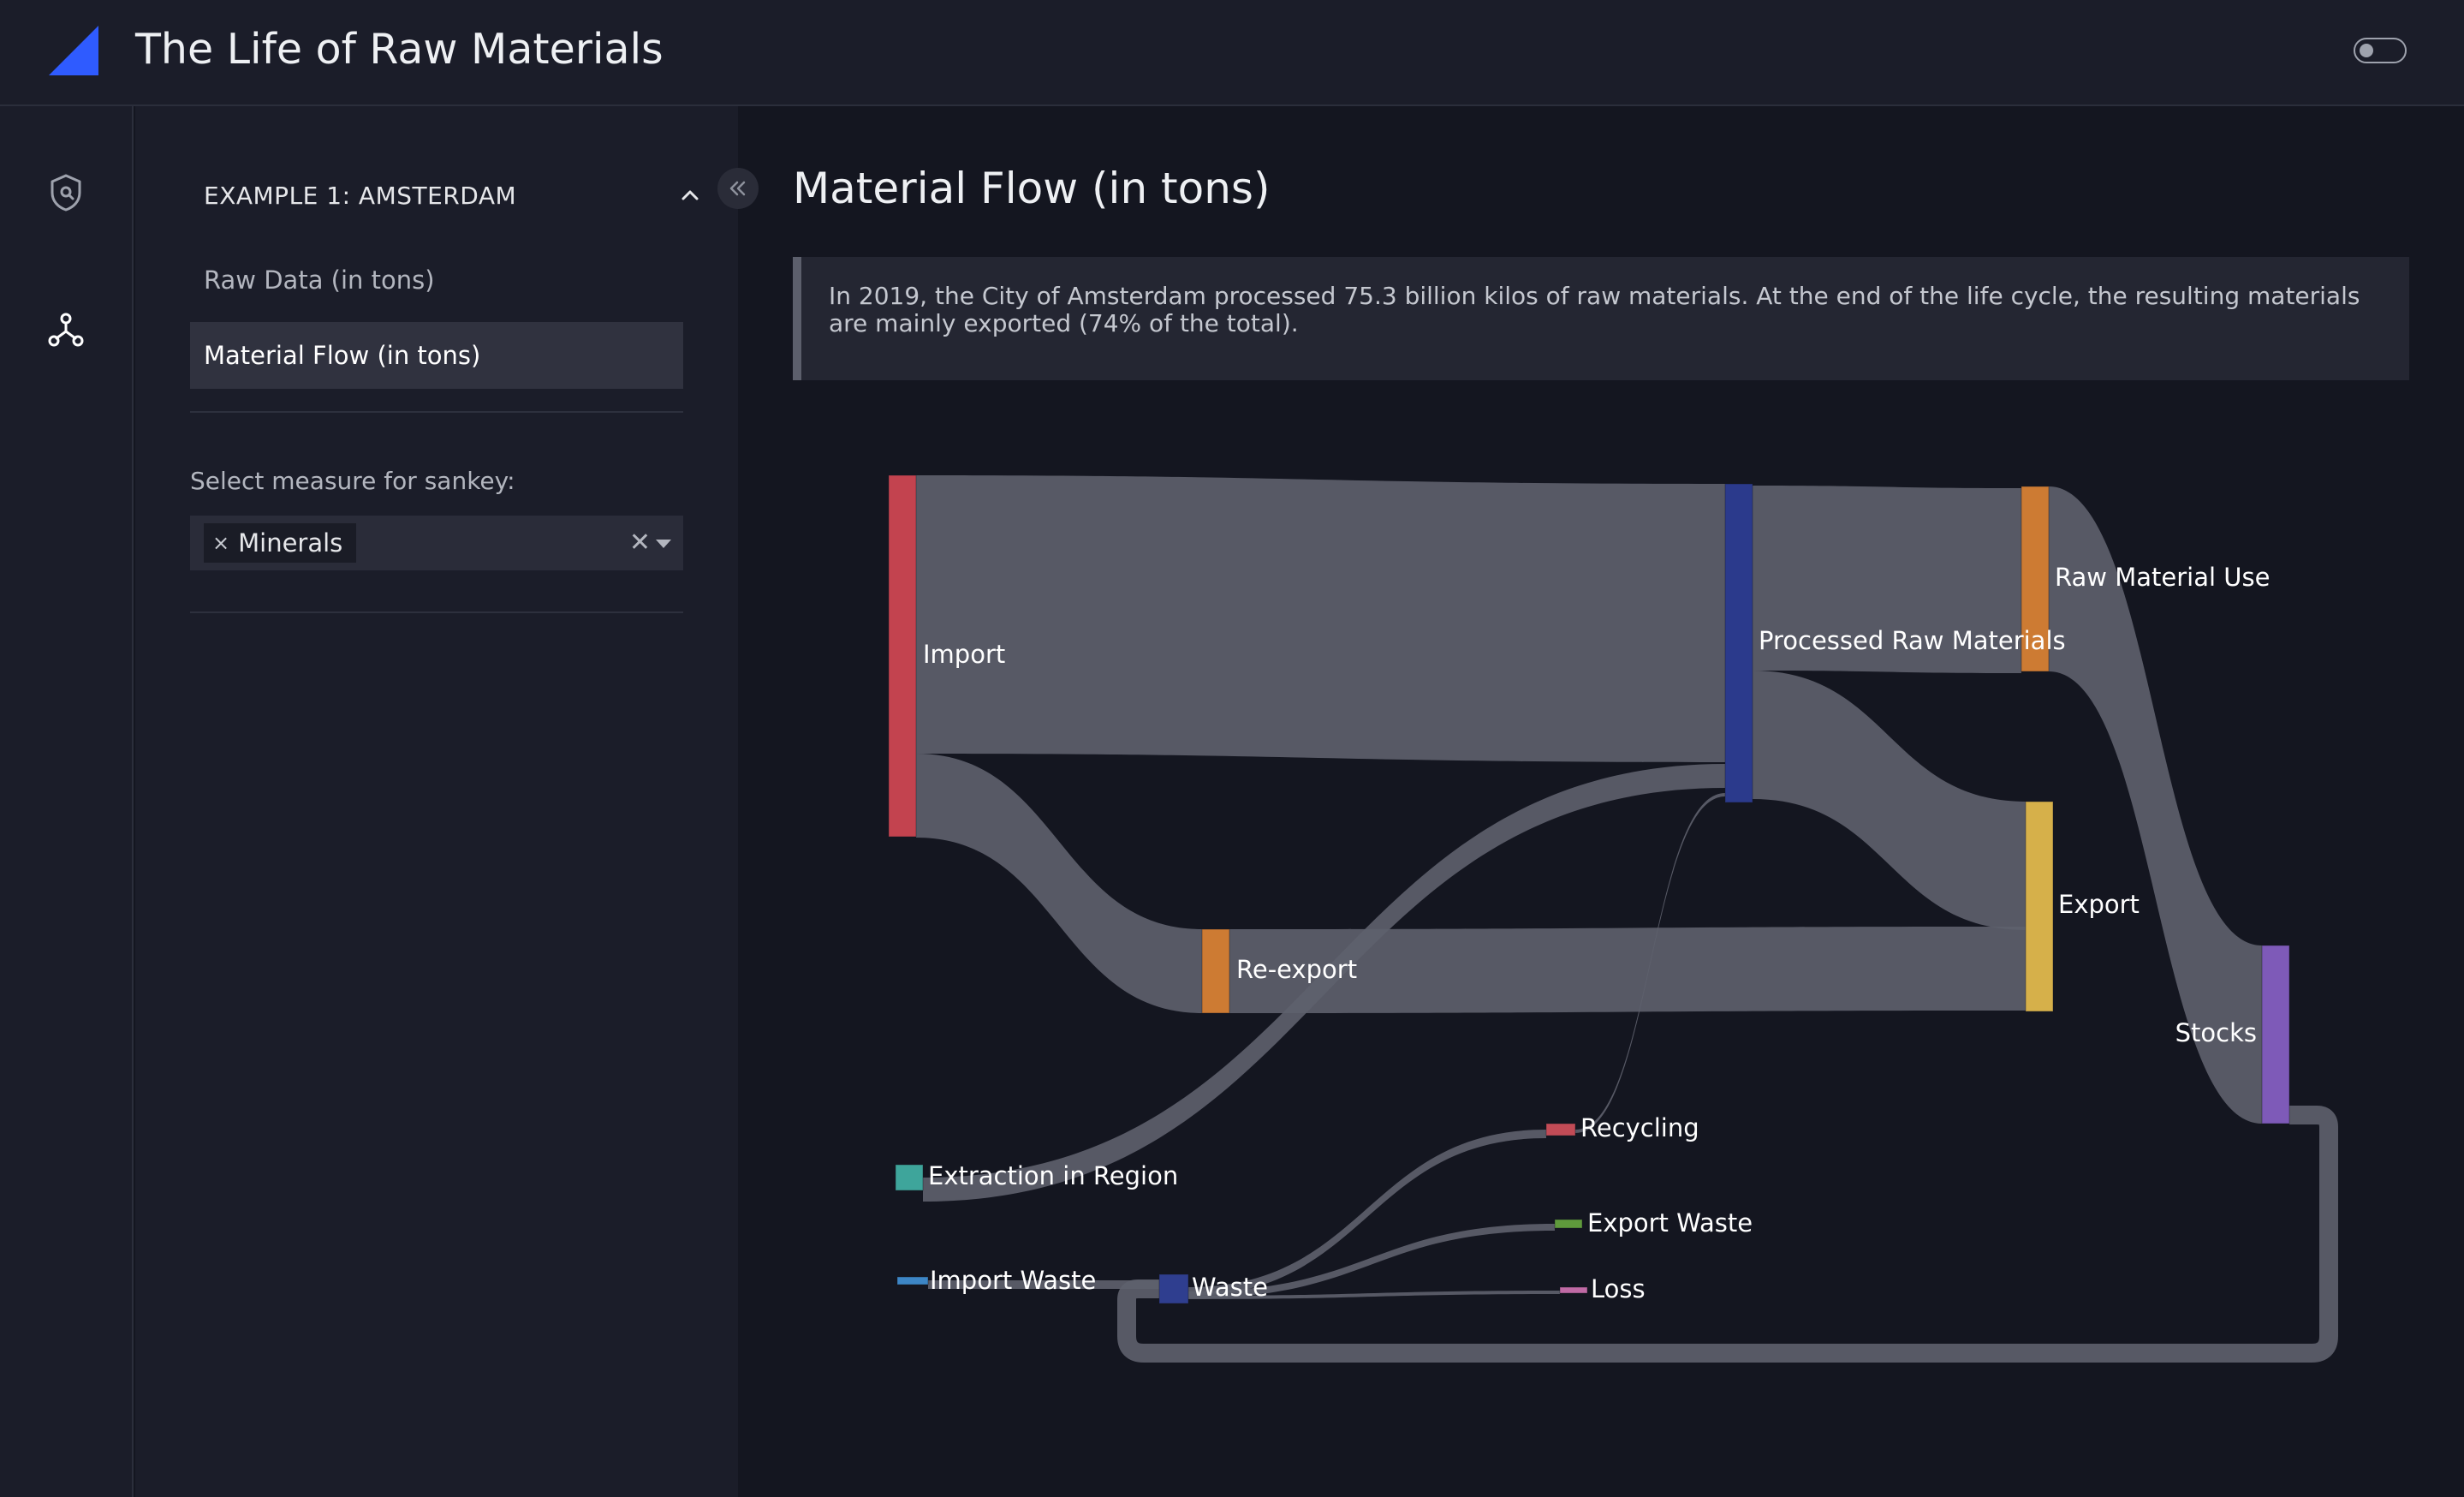 The image size is (2464, 1497). I want to click on sankey-label-waste: Waste, so click(1230, 1287).